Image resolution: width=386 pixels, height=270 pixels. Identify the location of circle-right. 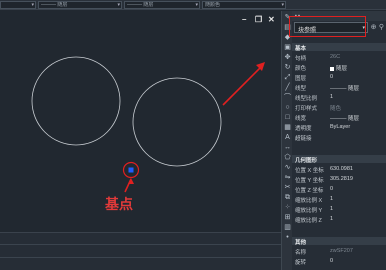
(177, 122).